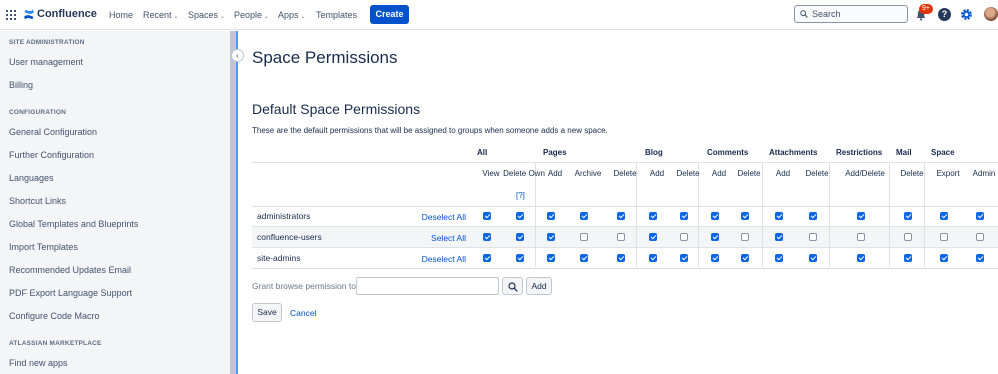 The height and width of the screenshot is (374, 998). Describe the element at coordinates (303, 313) in the screenshot. I see `cancel-link: Cancel` at that location.